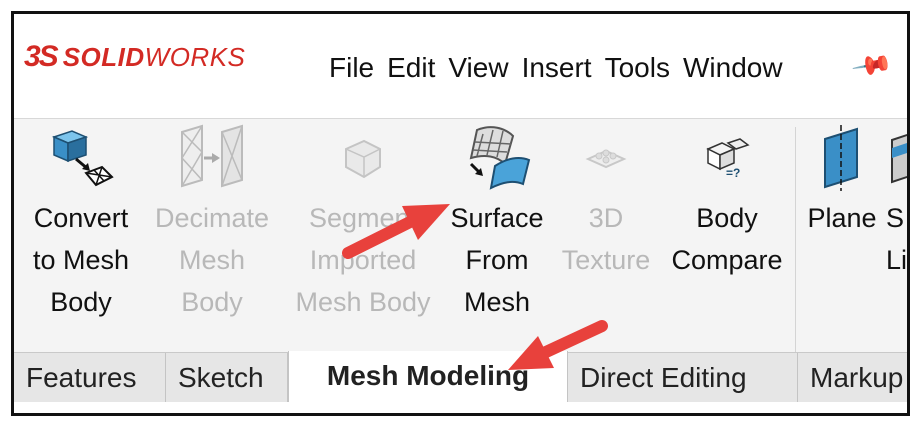 Image resolution: width=921 pixels, height=427 pixels. Describe the element at coordinates (727, 158) in the screenshot. I see `body-compare-icon: =?` at that location.